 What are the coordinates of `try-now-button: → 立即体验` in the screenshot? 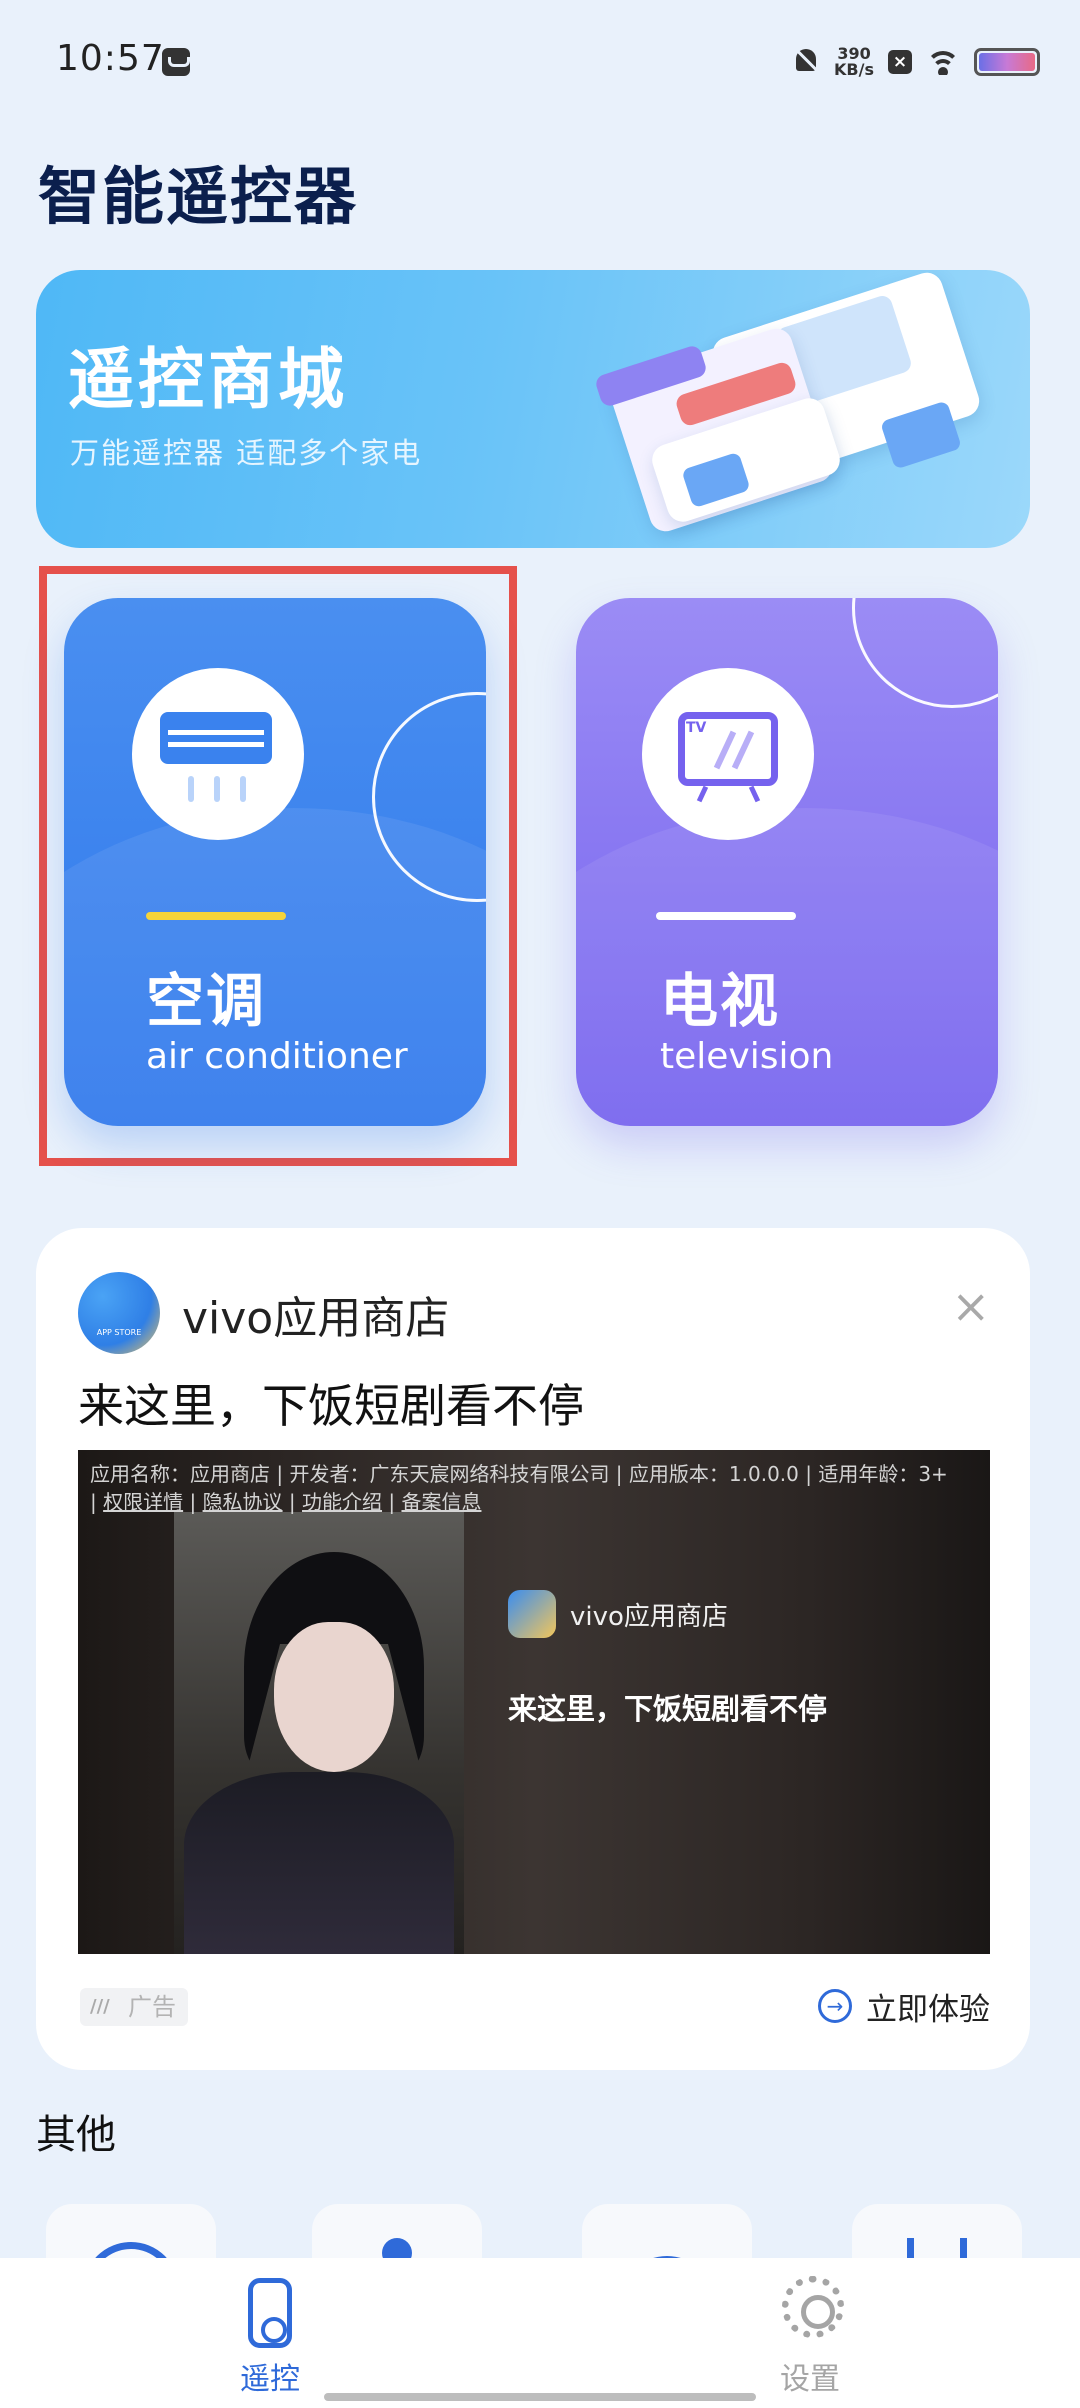 It's located at (904, 2006).